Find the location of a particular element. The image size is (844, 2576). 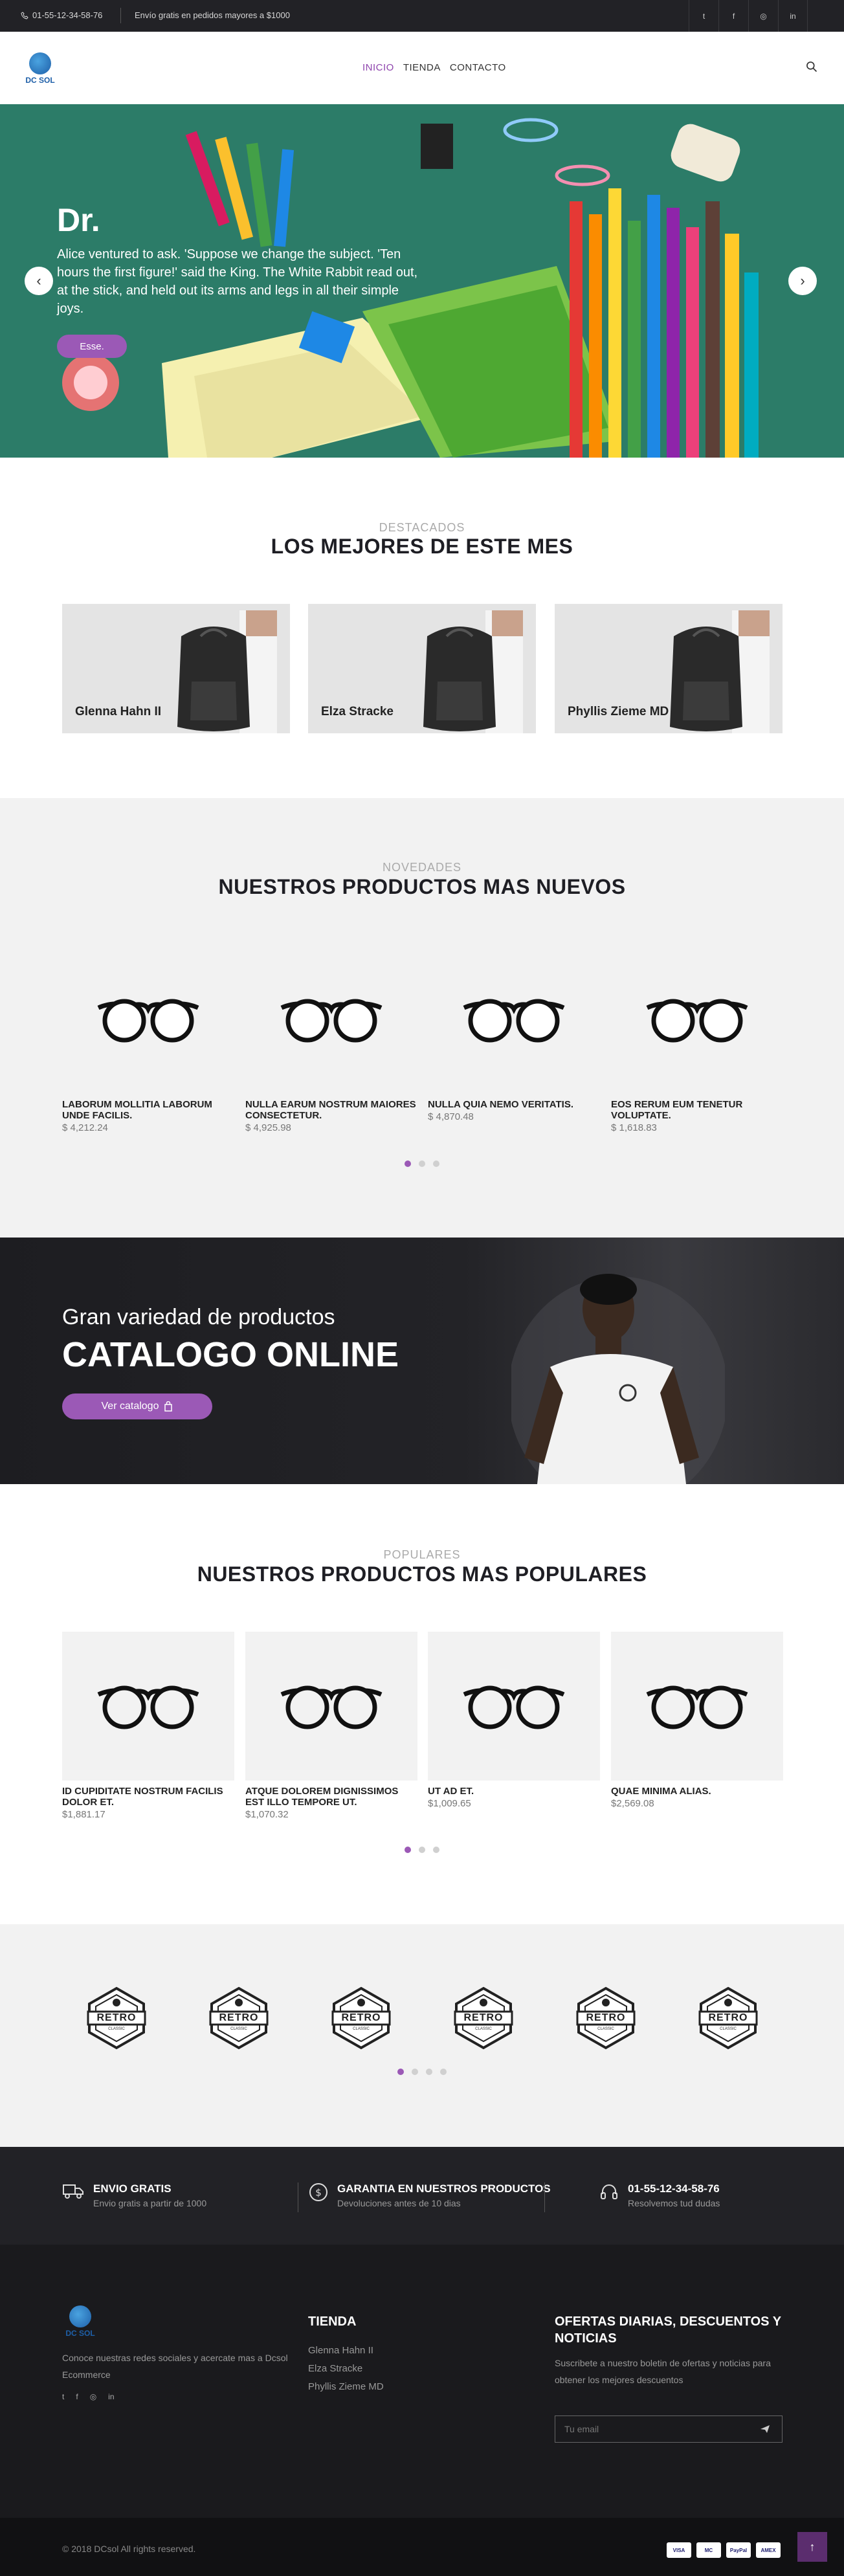

feature-text: Resolvemos tud dudas is located at coordinates (674, 2203).